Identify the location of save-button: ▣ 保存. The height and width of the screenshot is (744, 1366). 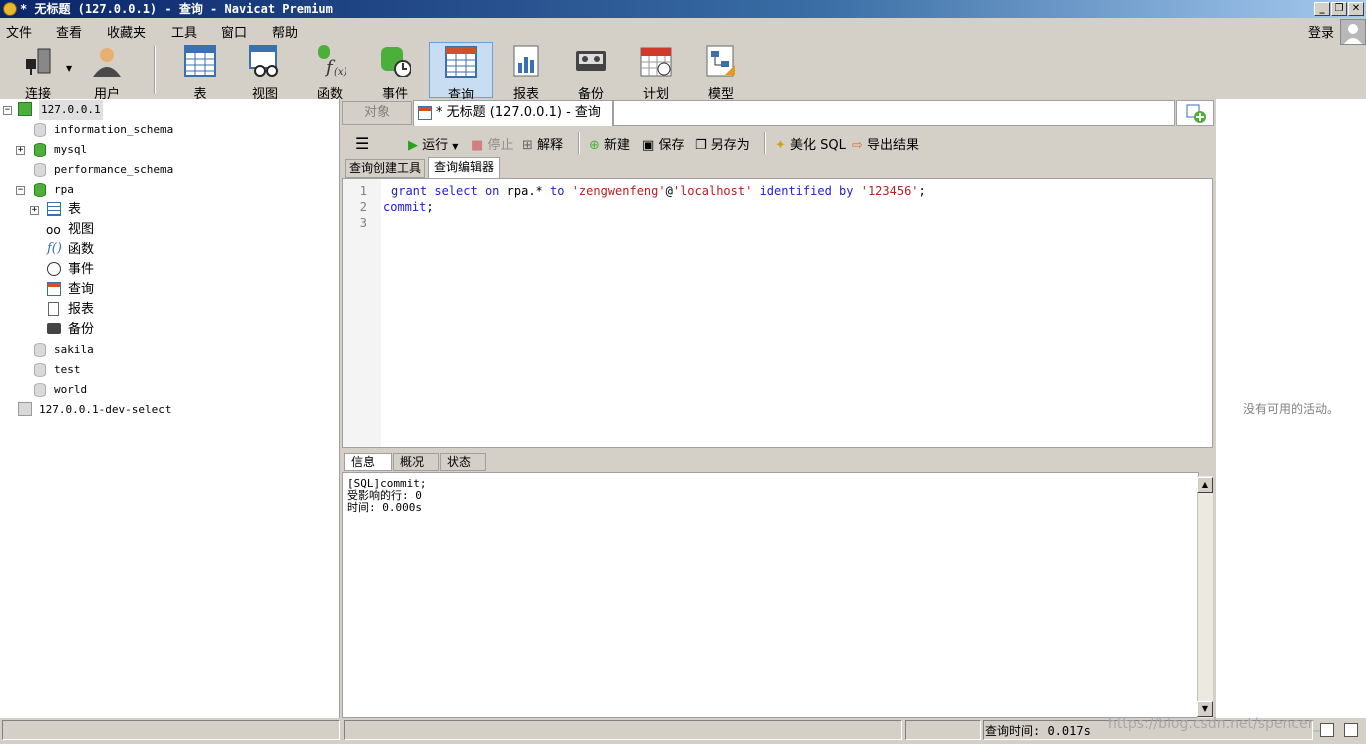
(663, 143).